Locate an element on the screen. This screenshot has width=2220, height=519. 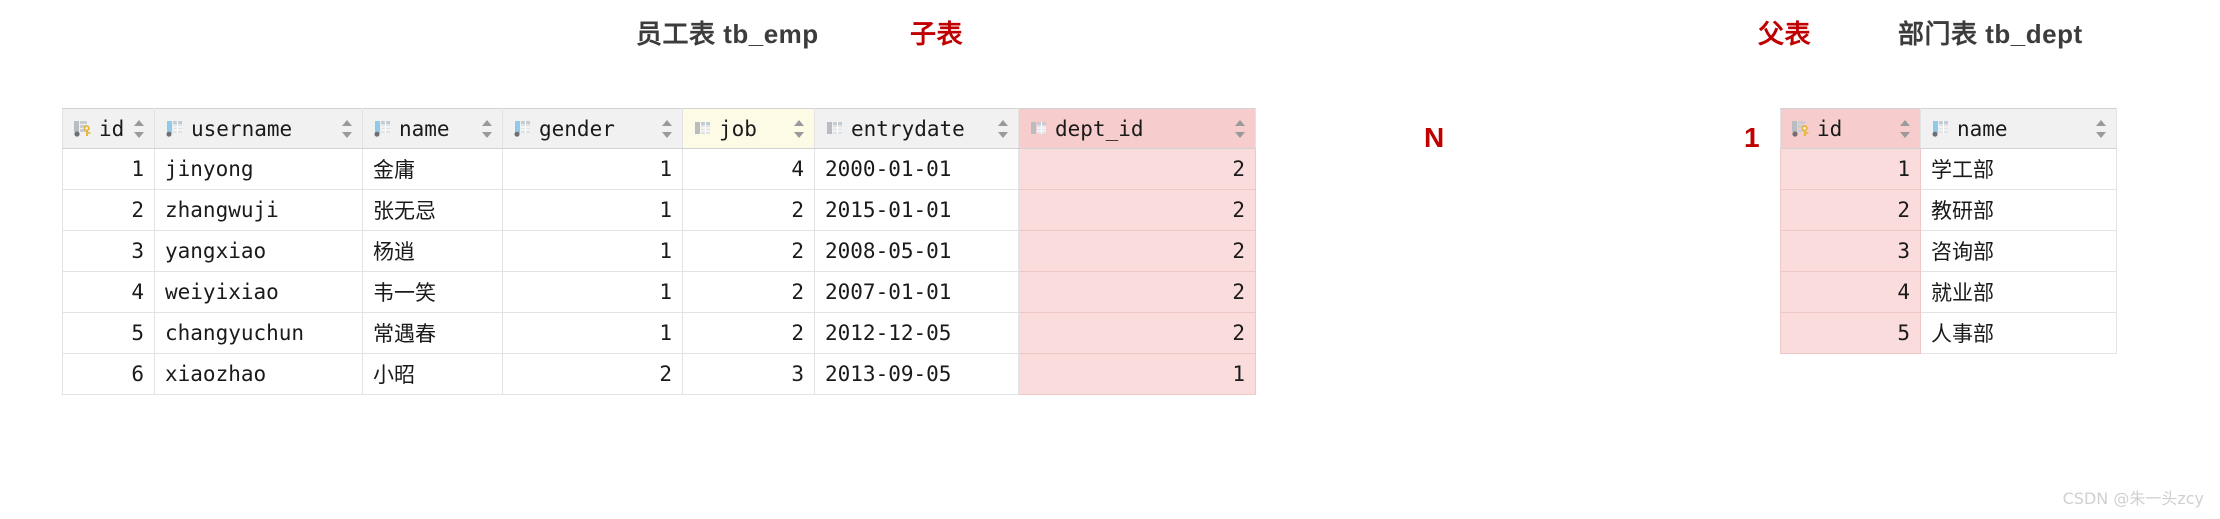
cardinality-many-marker: N is located at coordinates (1434, 137).